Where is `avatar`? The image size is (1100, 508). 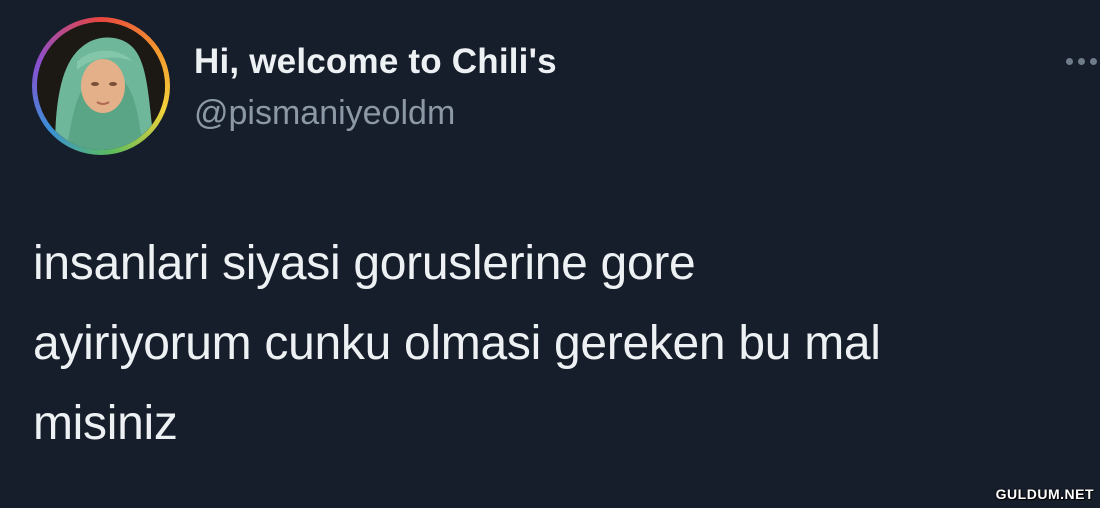 avatar is located at coordinates (101, 86).